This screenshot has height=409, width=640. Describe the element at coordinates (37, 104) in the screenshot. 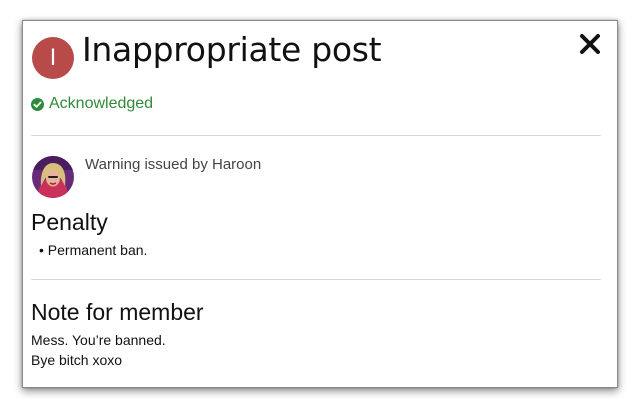

I see `check-circle-icon` at that location.